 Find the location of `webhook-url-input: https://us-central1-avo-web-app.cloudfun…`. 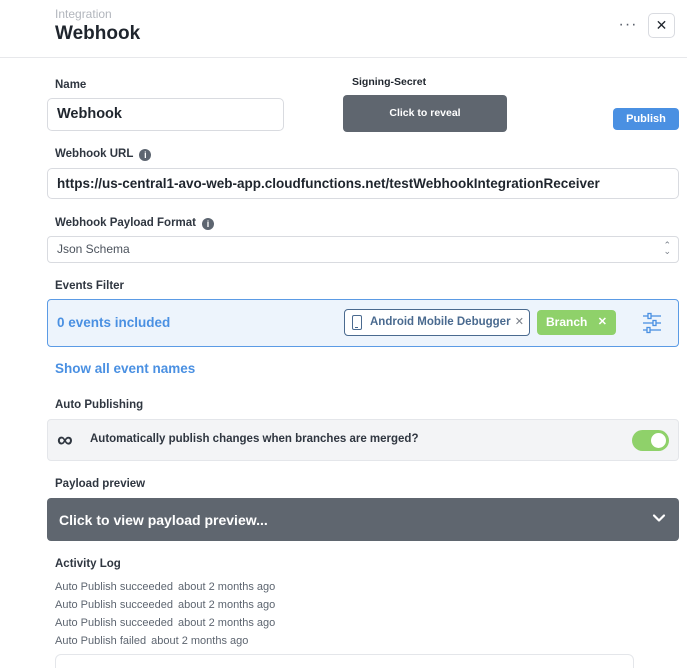

webhook-url-input: https://us-central1-avo-web-app.cloudfun… is located at coordinates (363, 183).